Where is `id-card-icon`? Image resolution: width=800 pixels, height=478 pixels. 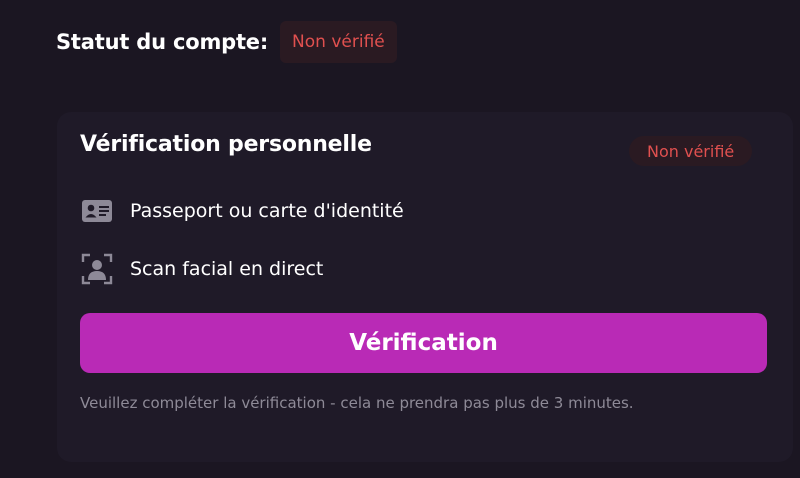 id-card-icon is located at coordinates (97, 211).